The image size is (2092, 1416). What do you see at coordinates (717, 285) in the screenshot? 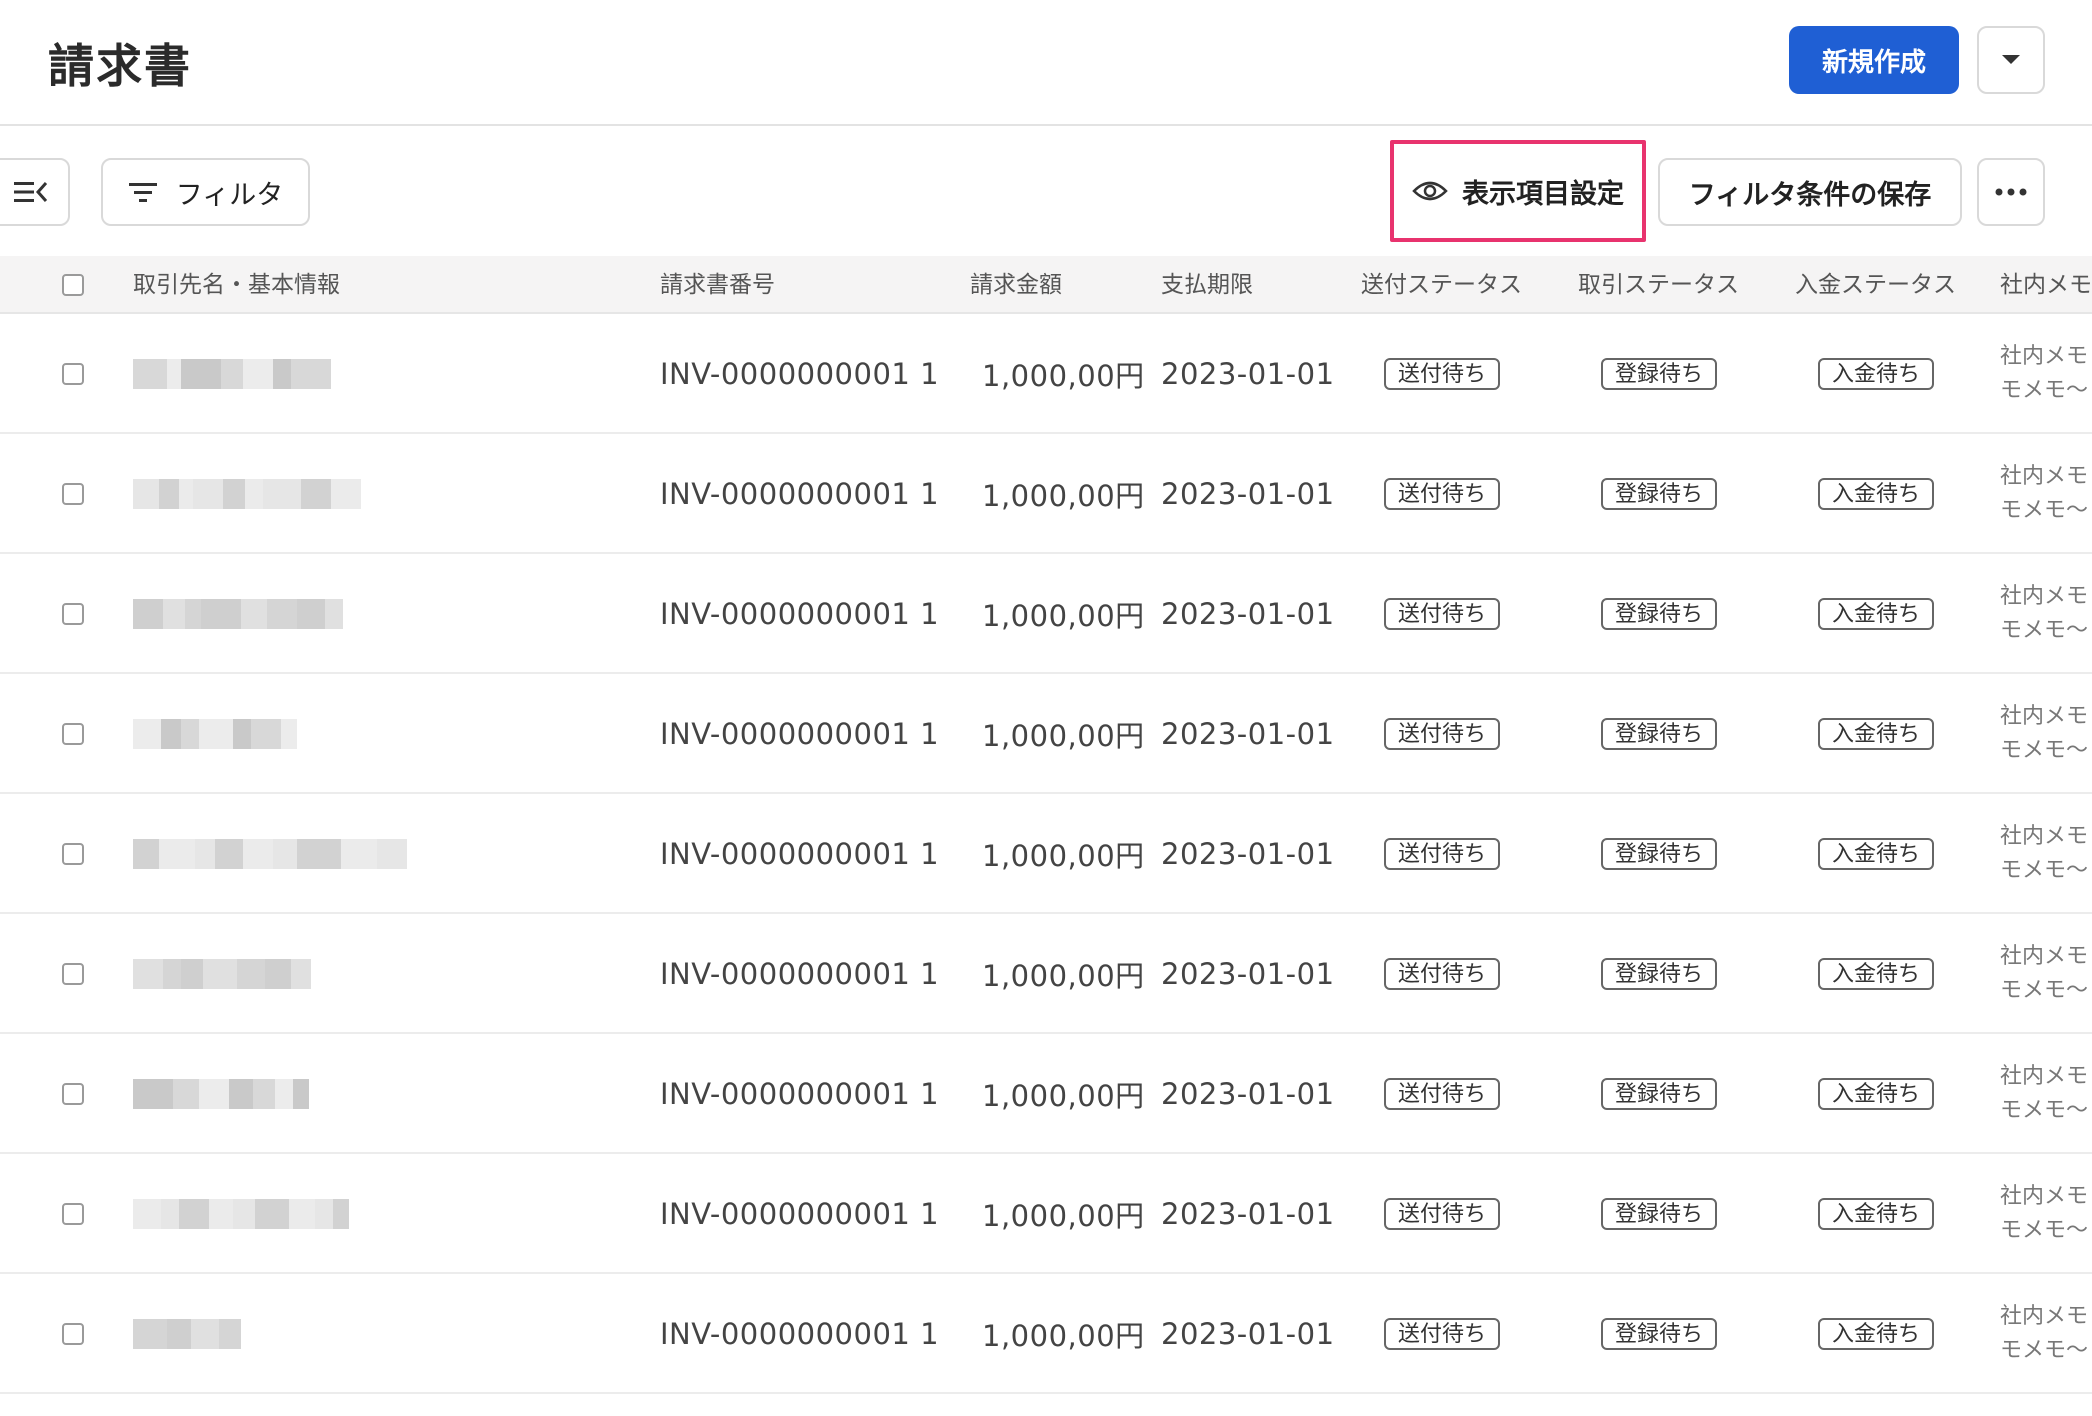
I see `column-header-invoice-no: 請求書番号` at bounding box center [717, 285].